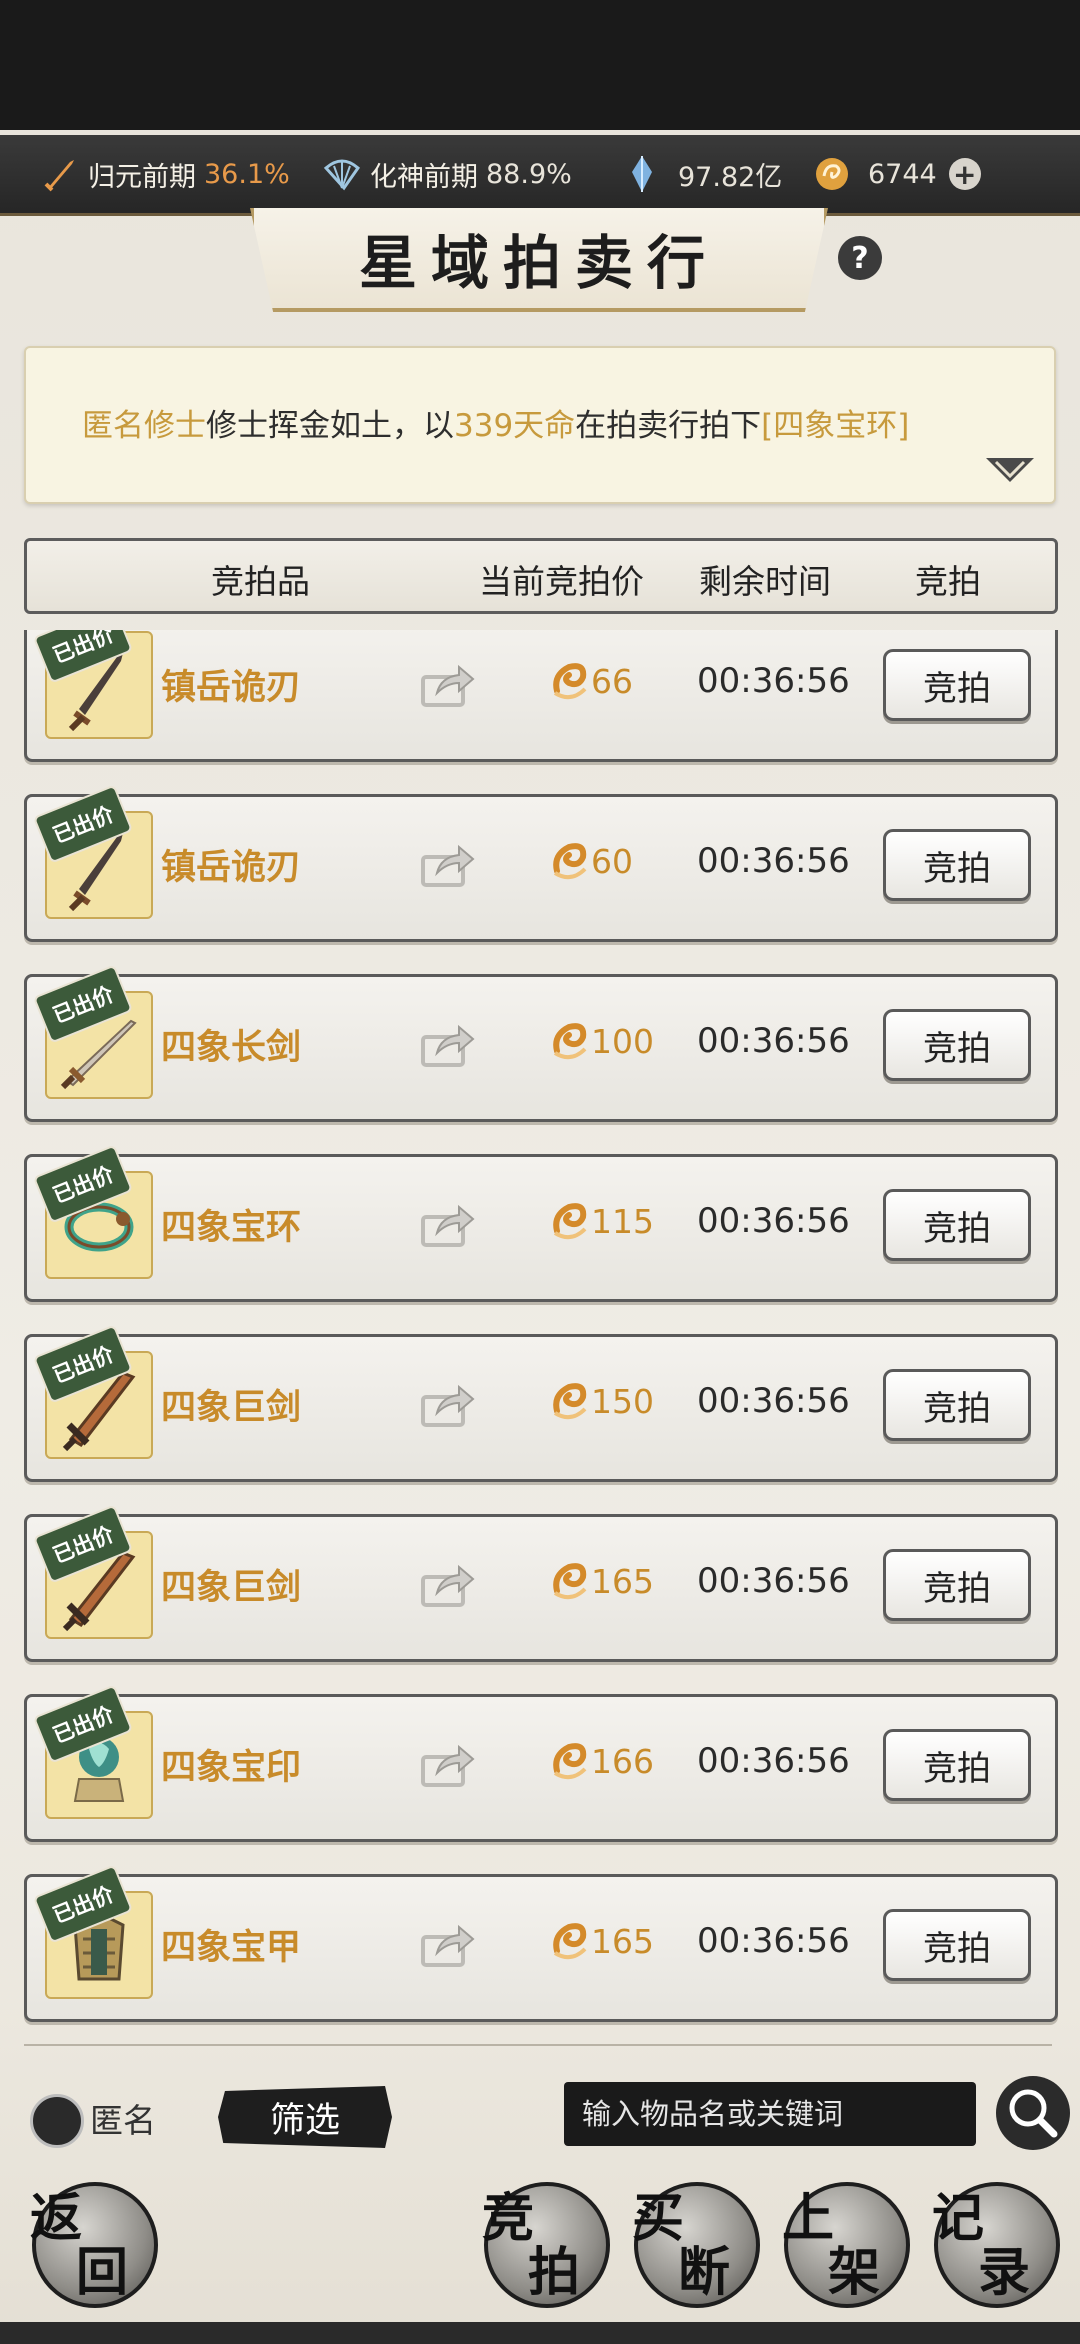 The width and height of the screenshot is (1080, 2344). I want to click on list-item: 已出价 镇岳诡刃 66 00:36:56 竞拍, so click(541, 696).